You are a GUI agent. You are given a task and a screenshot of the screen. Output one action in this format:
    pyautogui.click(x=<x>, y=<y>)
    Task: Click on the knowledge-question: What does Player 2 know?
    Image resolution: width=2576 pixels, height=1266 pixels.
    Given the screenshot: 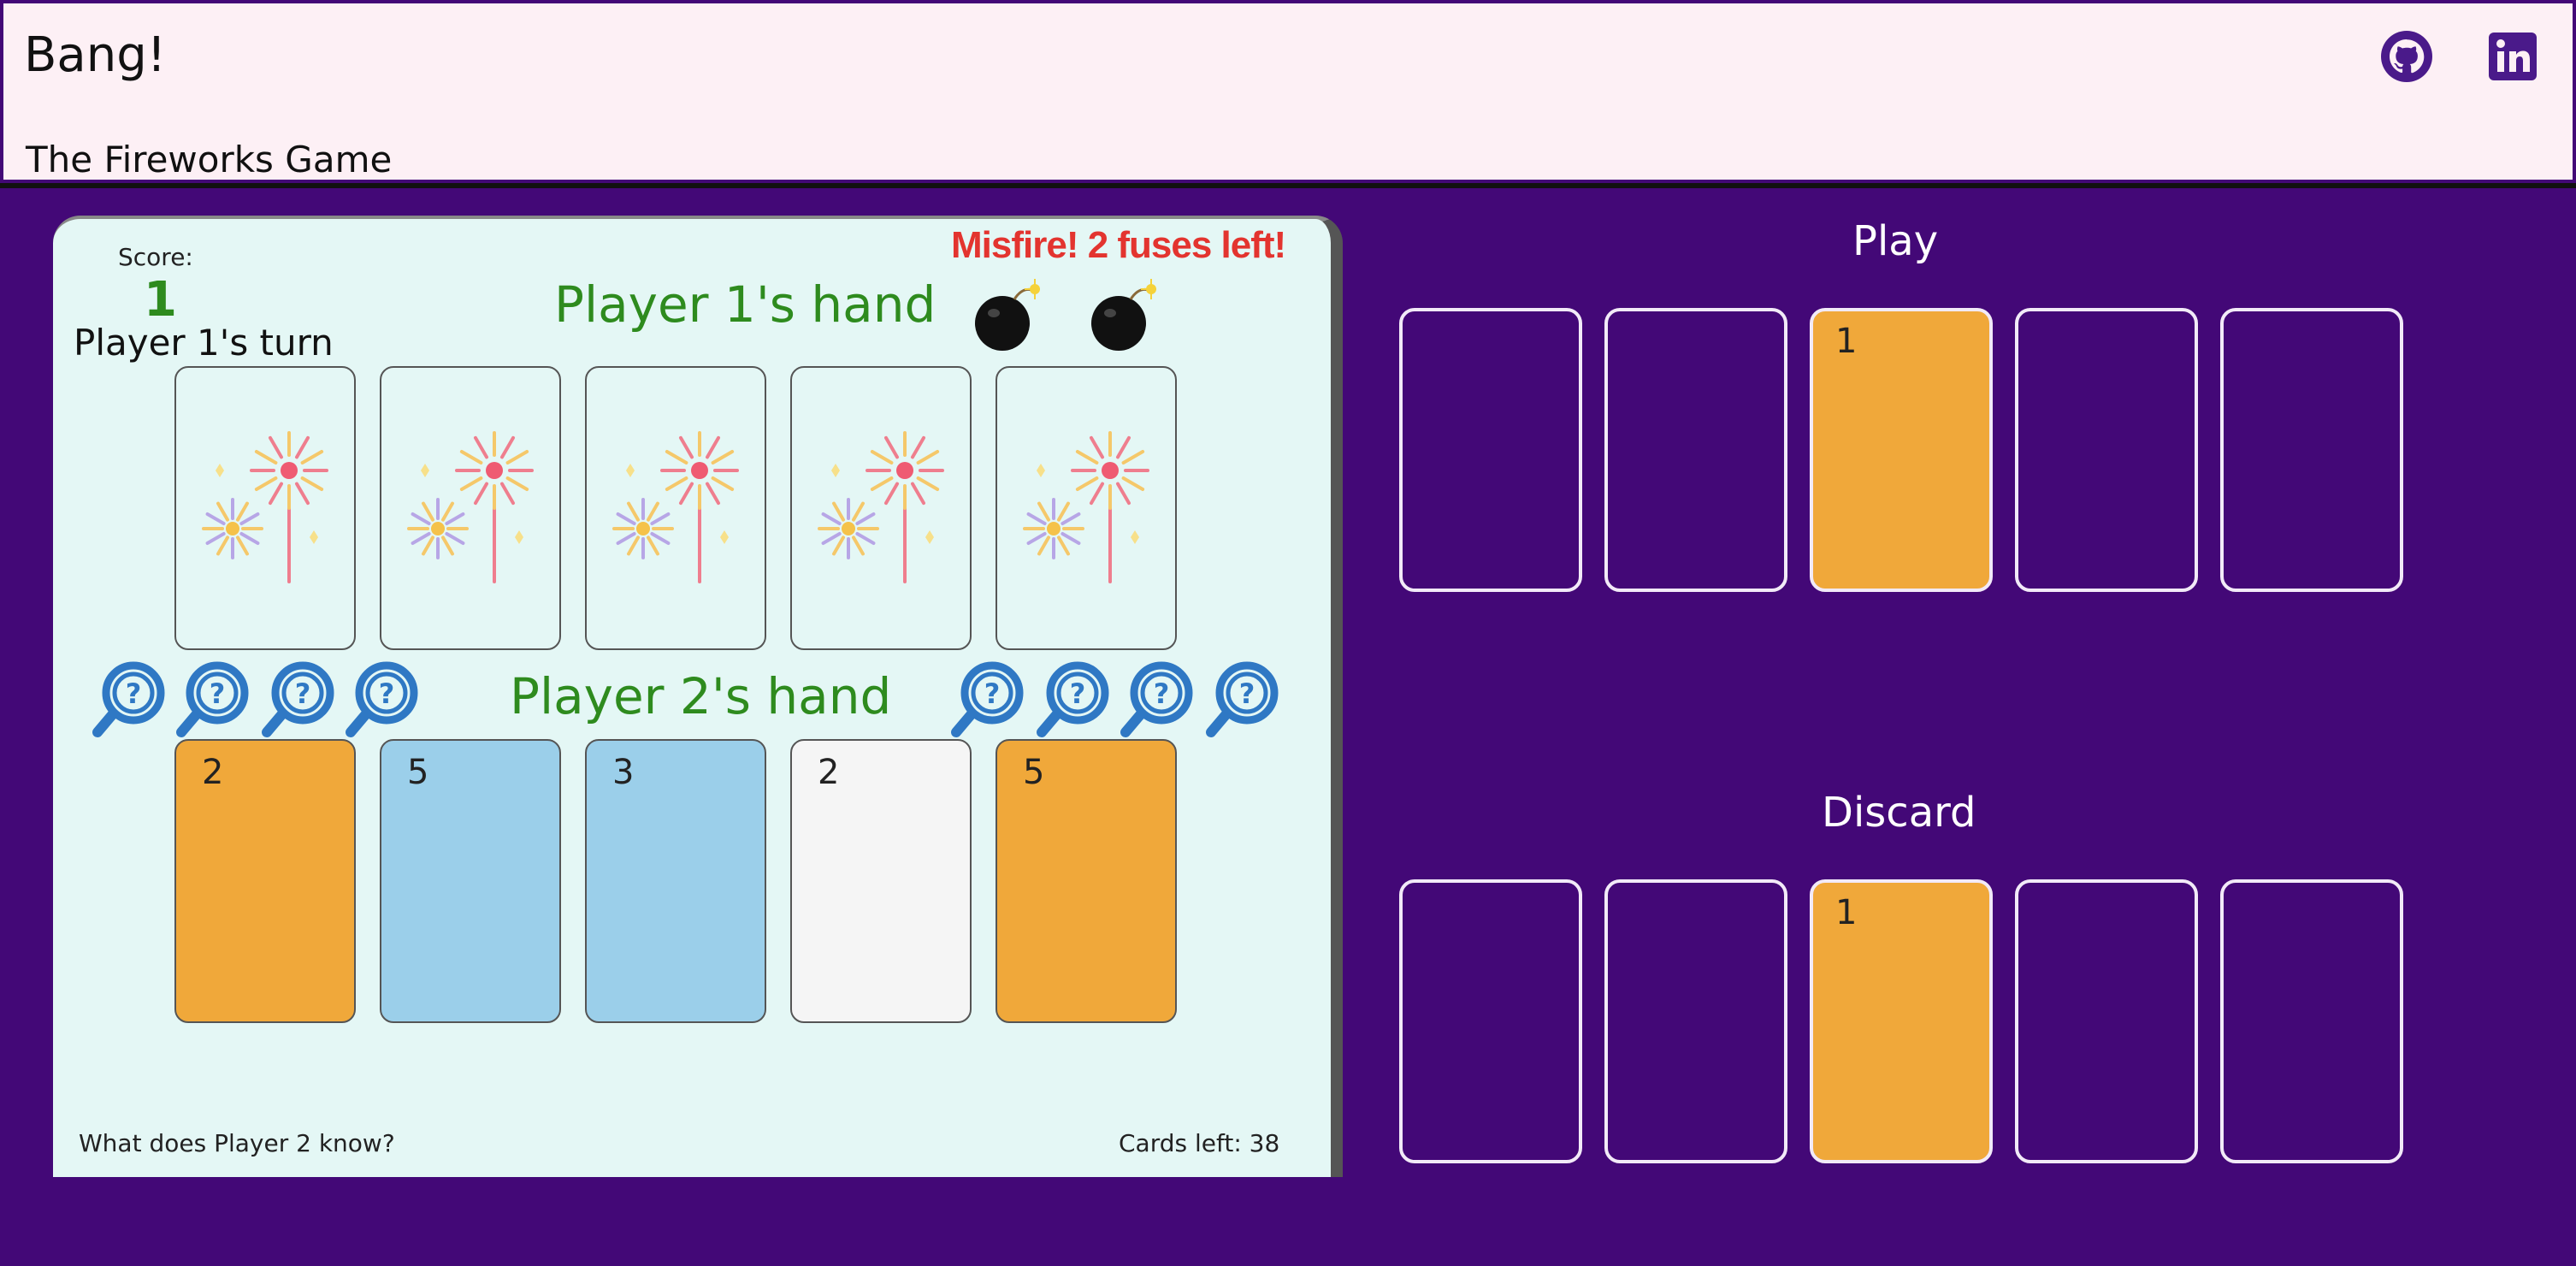 What is the action you would take?
    pyautogui.click(x=237, y=1143)
    